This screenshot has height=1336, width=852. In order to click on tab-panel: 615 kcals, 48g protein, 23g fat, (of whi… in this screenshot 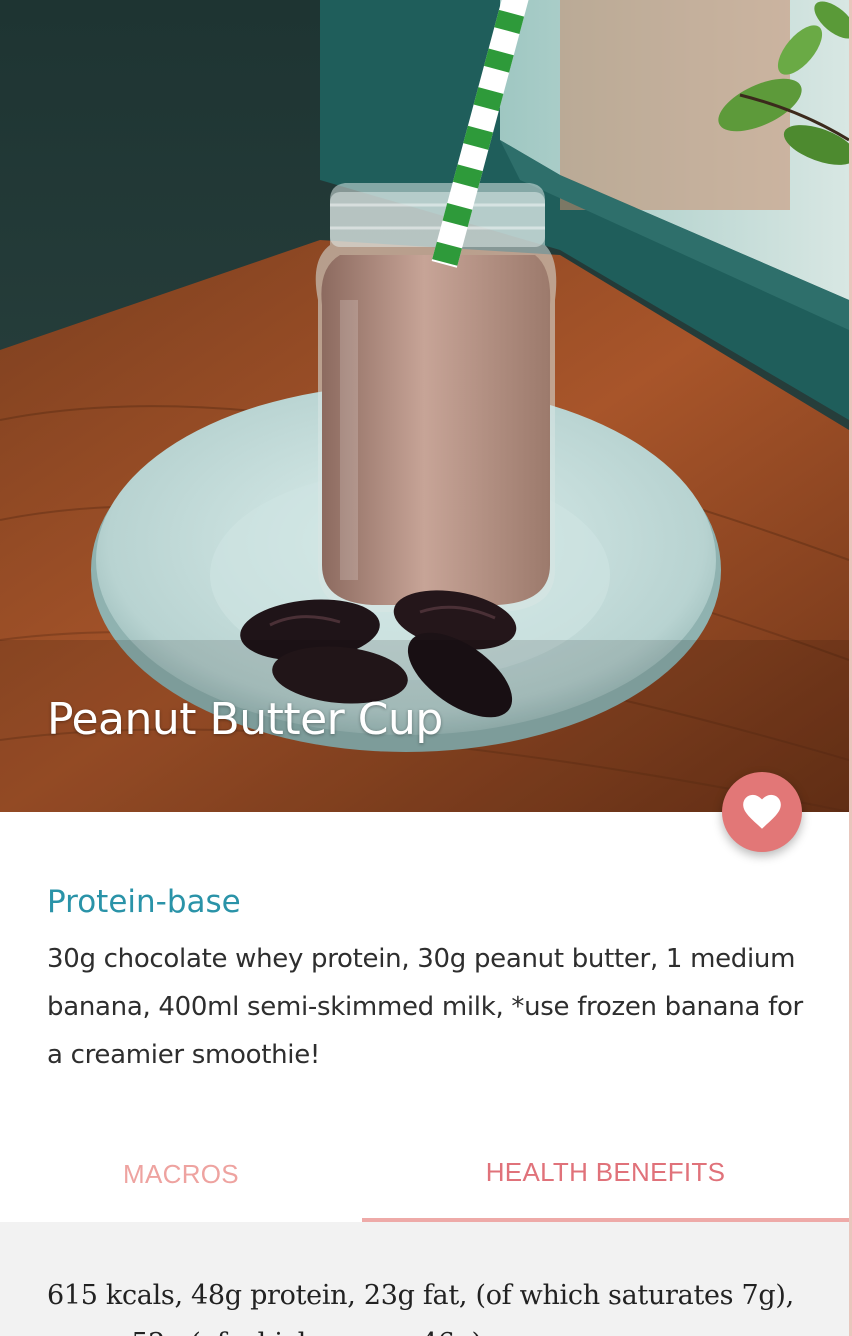, I will do `click(424, 1279)`.